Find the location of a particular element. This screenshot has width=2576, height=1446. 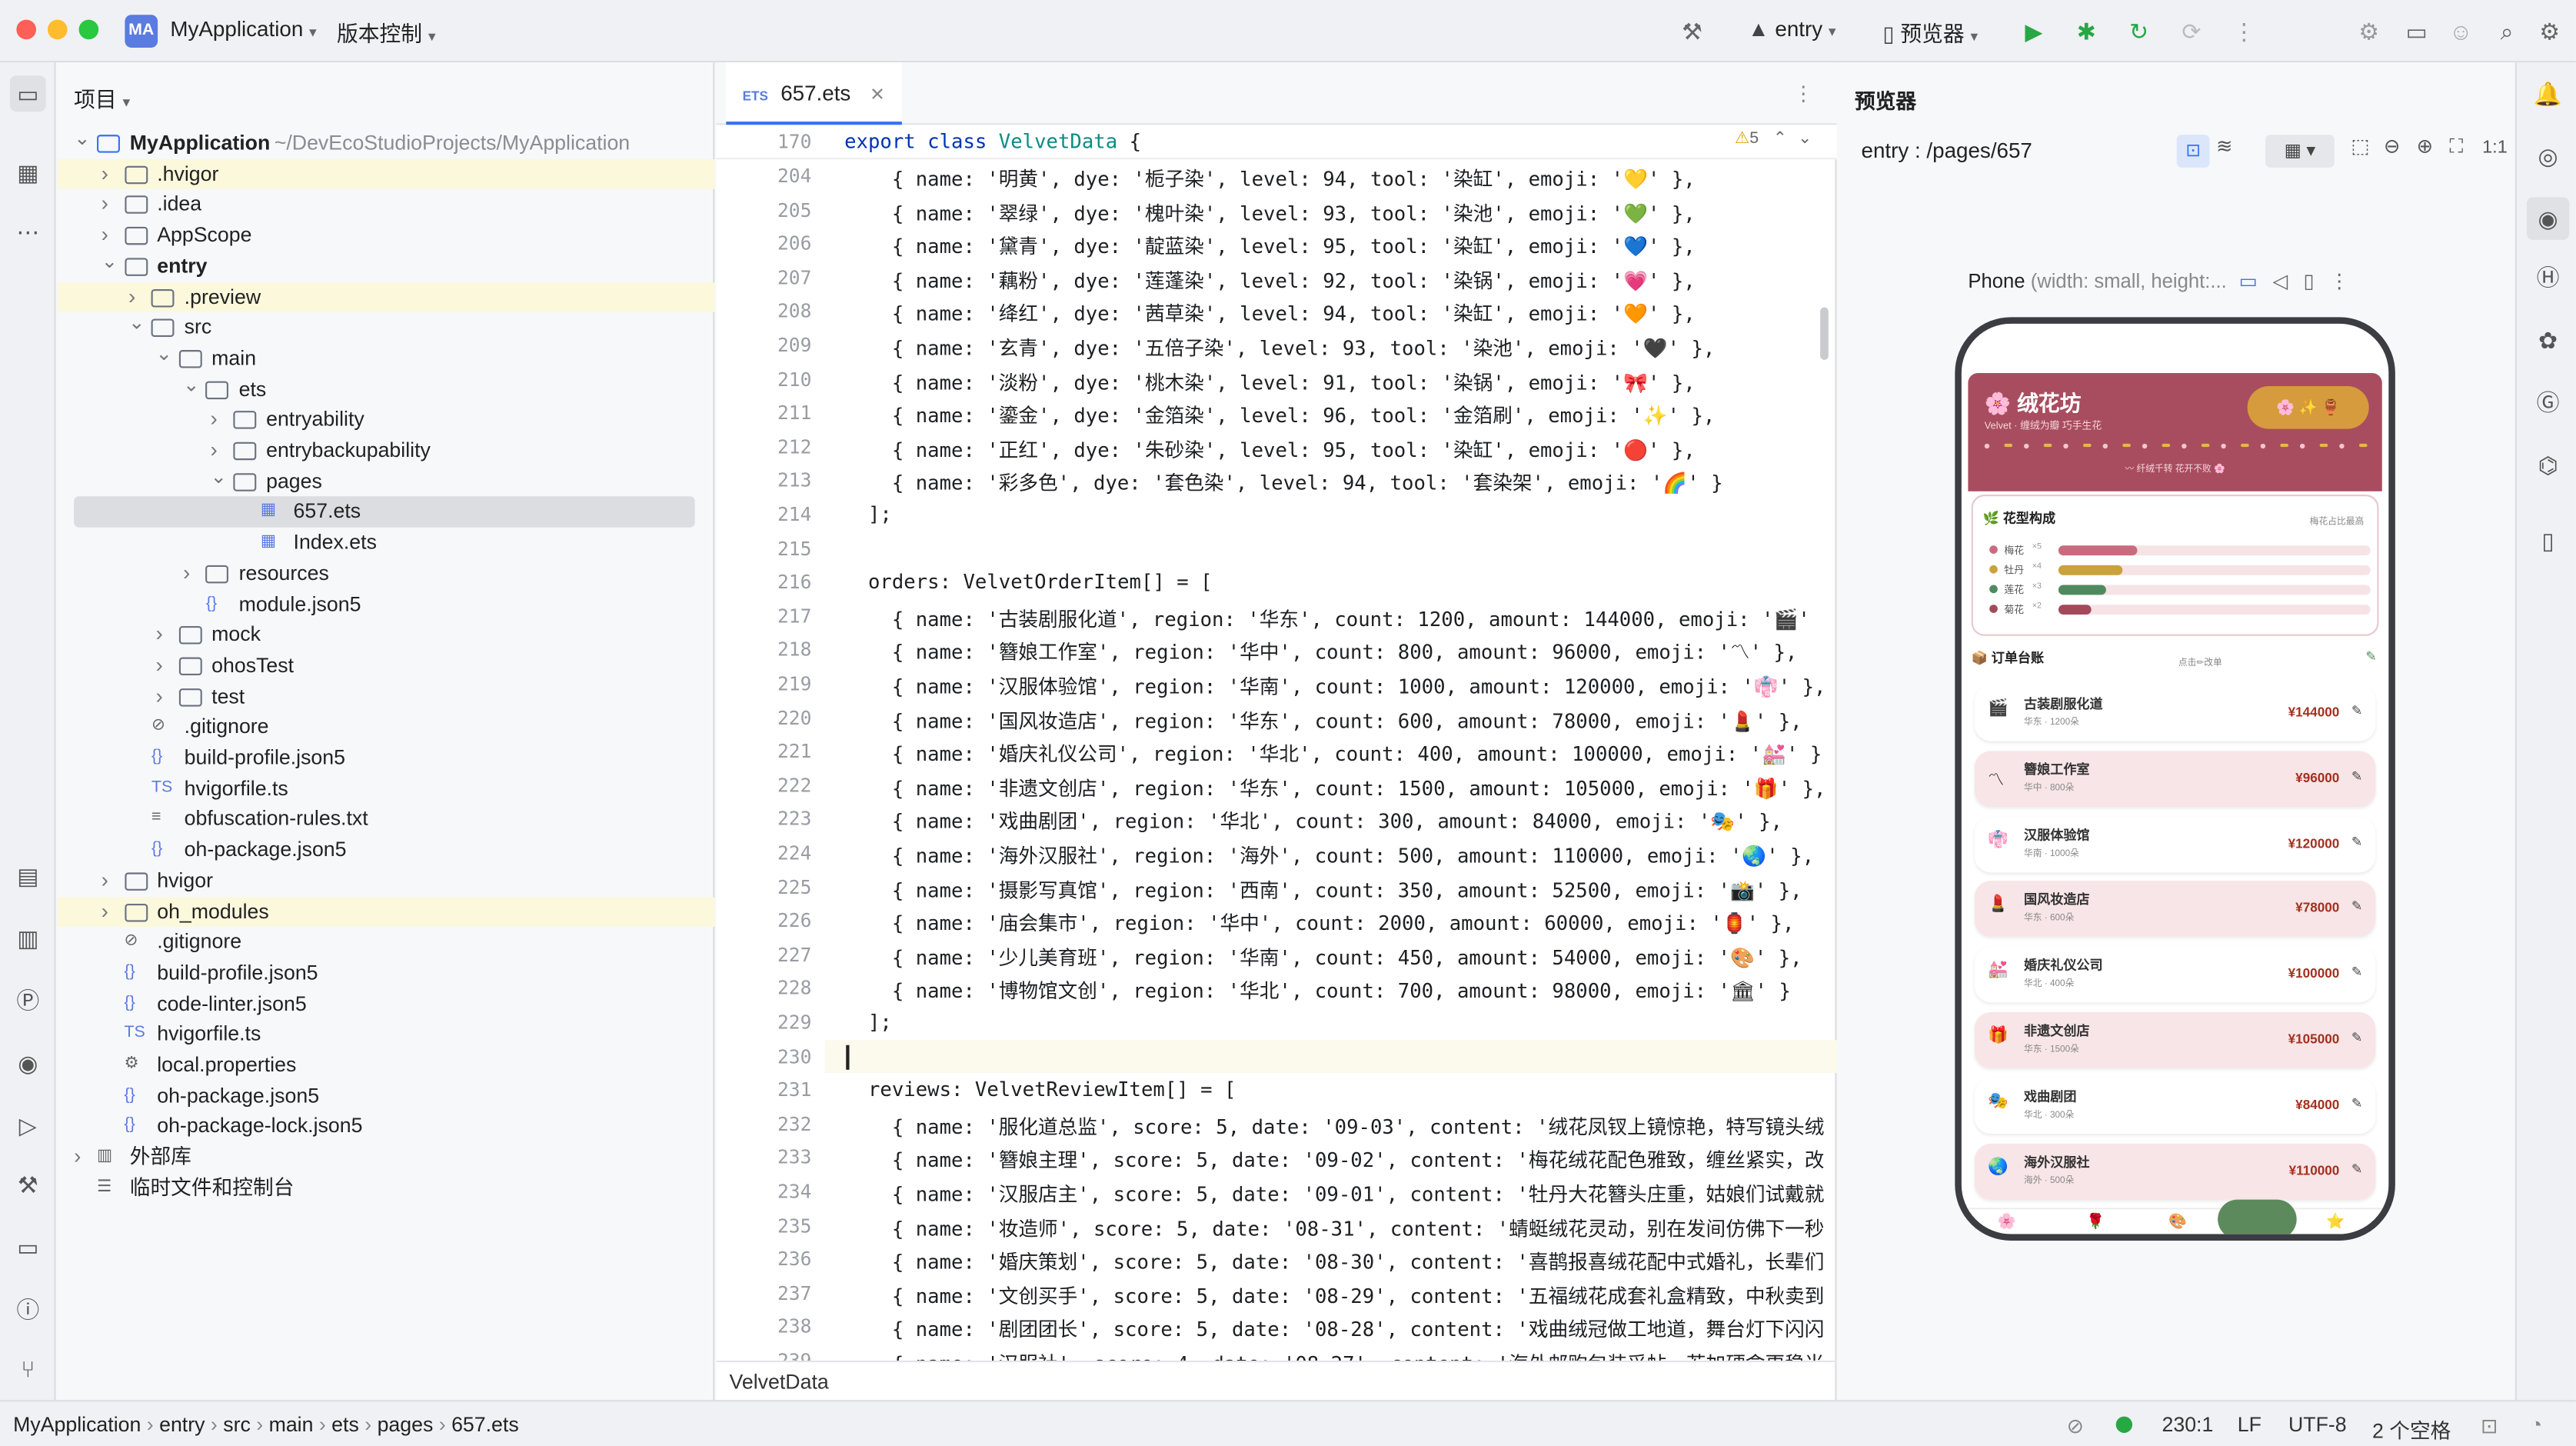

order-card: 💄 国风妆造店 华东 · 600朵 ¥78000 ✎ is located at coordinates (2175, 909).